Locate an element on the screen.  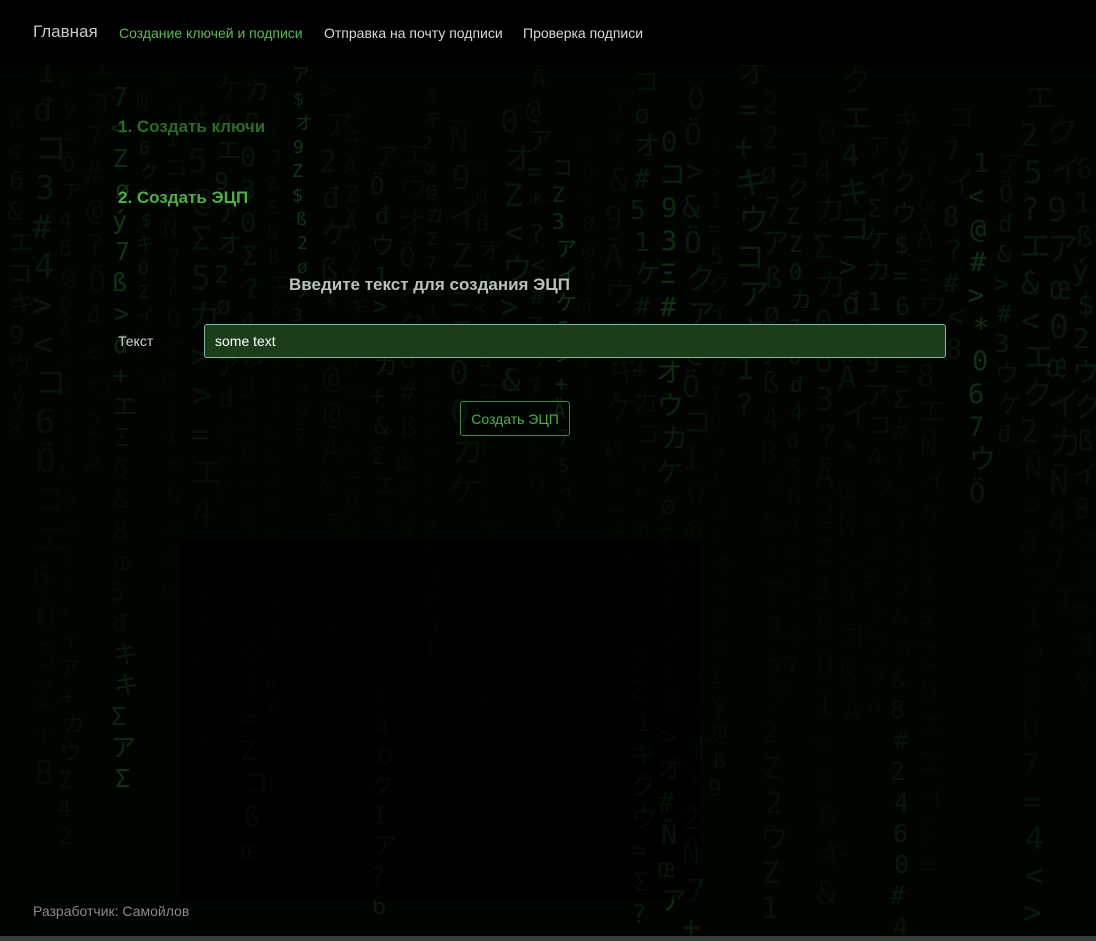
matrix-glyph: đ is located at coordinates (65, 389).